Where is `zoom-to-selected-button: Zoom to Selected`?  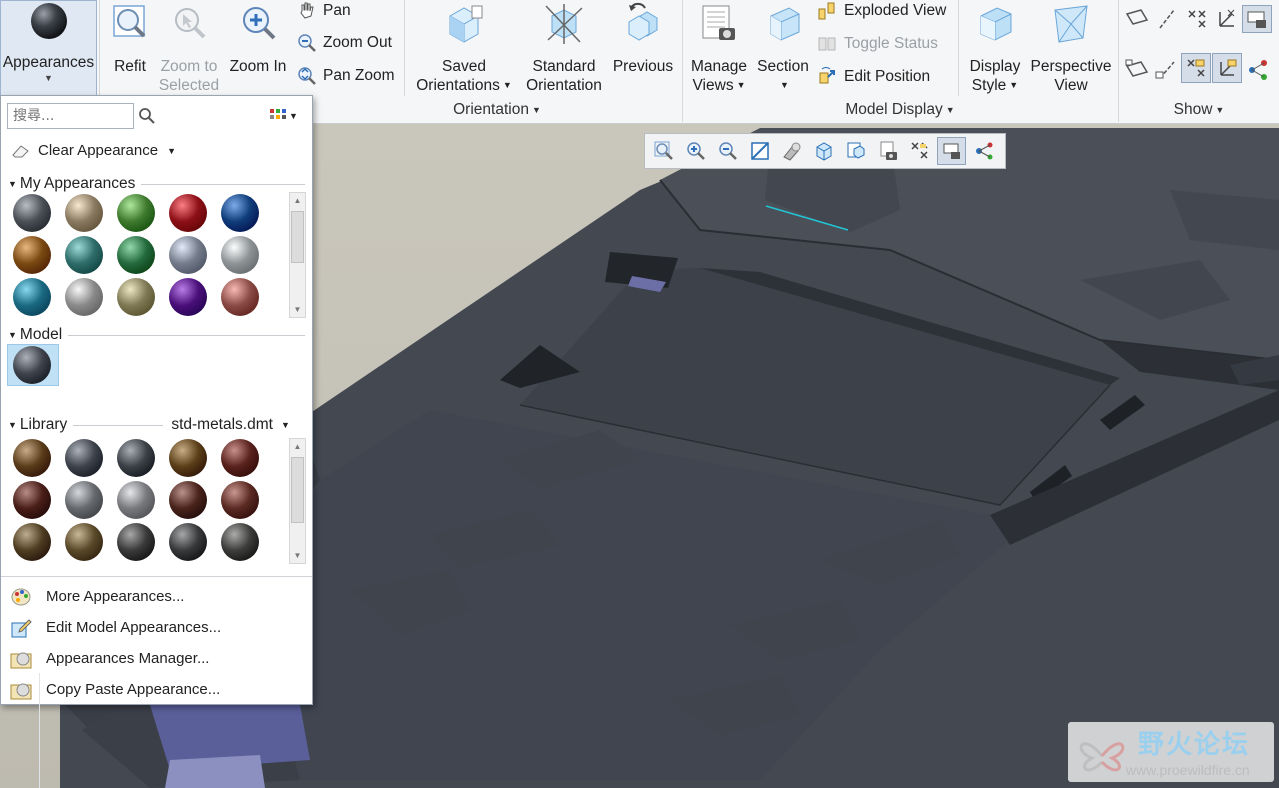 zoom-to-selected-button: Zoom to Selected is located at coordinates (189, 48).